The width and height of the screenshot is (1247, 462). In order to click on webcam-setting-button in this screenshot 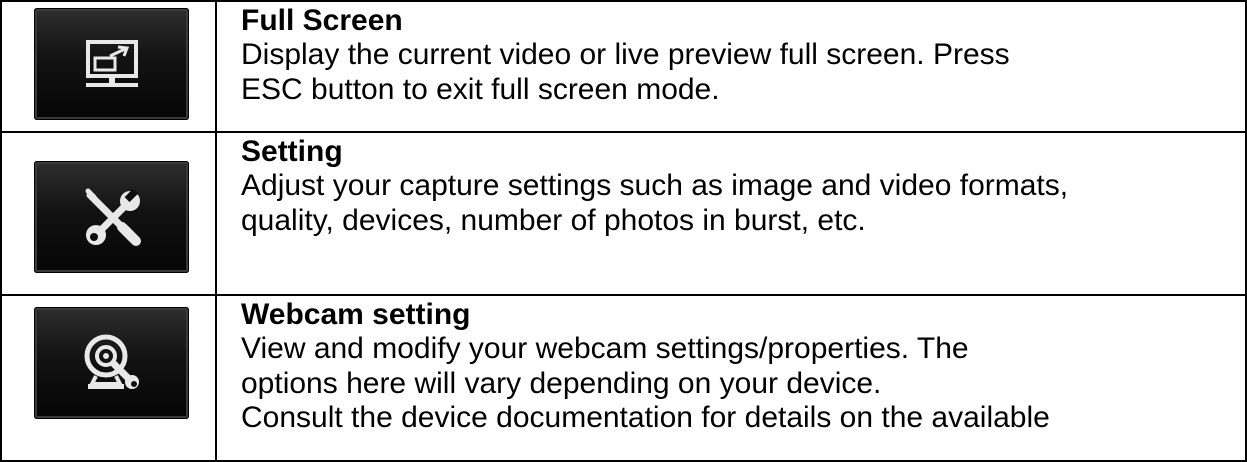, I will do `click(111, 363)`.